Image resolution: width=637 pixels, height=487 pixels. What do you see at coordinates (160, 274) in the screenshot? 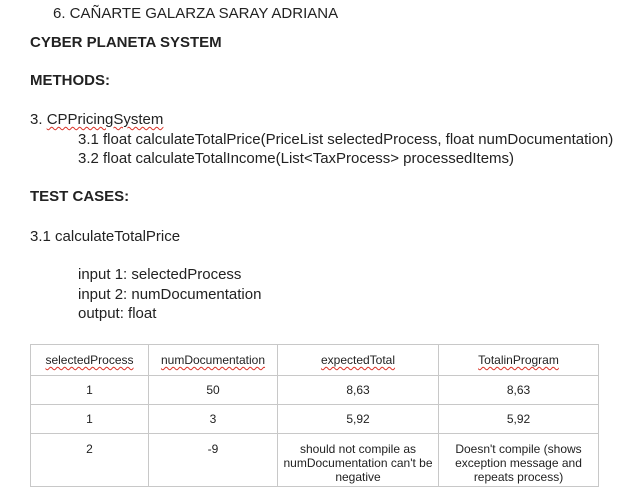
I see `io-item: input 1: selectedProcess` at bounding box center [160, 274].